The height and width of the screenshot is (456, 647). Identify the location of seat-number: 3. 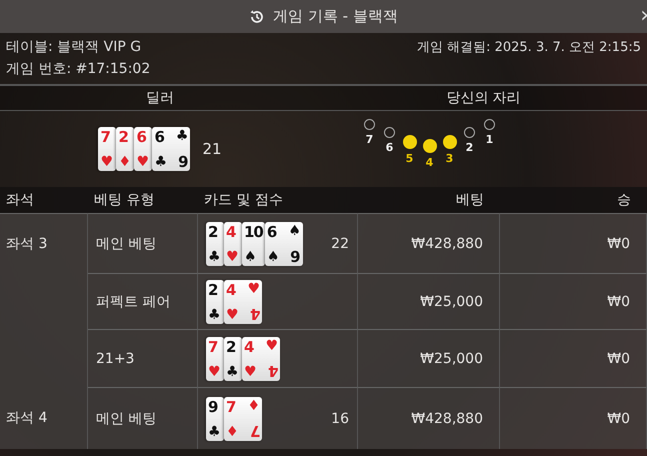
(450, 158).